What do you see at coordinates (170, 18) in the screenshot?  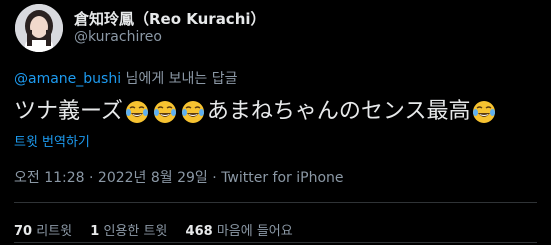 I see `display-name: 倉知玲鳳（Reo Kurachi）` at bounding box center [170, 18].